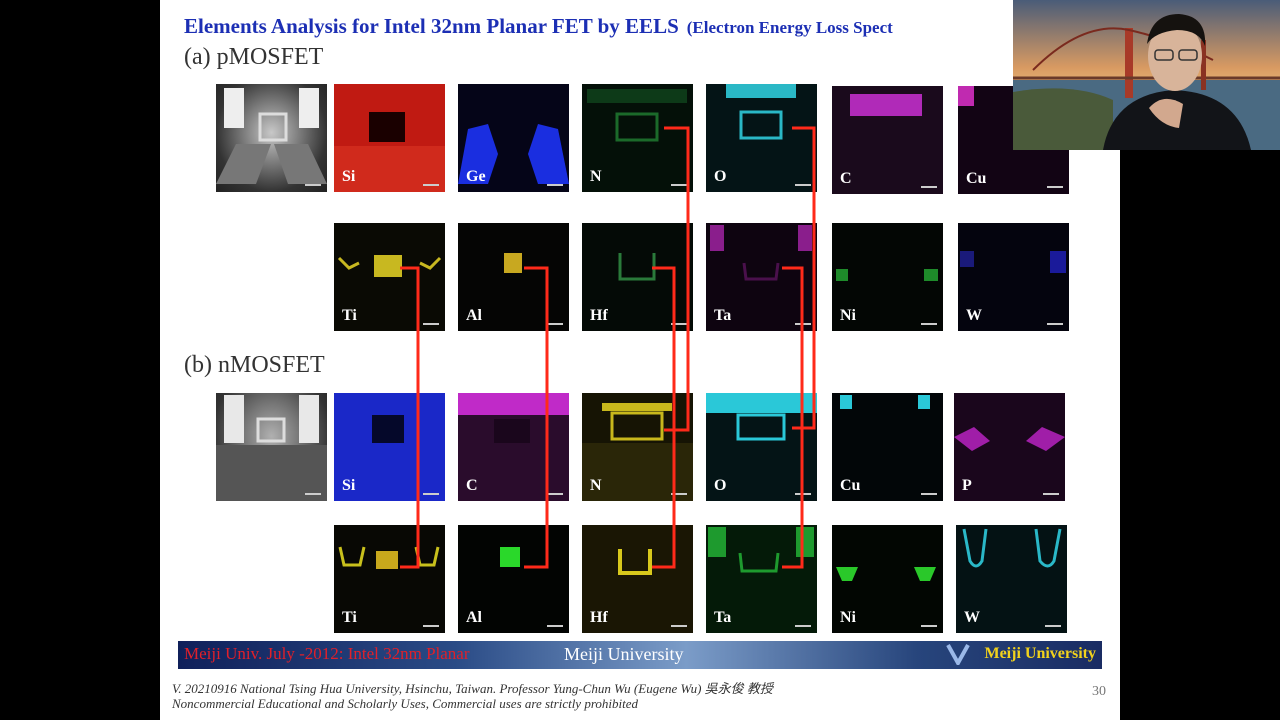 The image size is (1280, 720). I want to click on eels-map-c-pmos: C, so click(887, 140).